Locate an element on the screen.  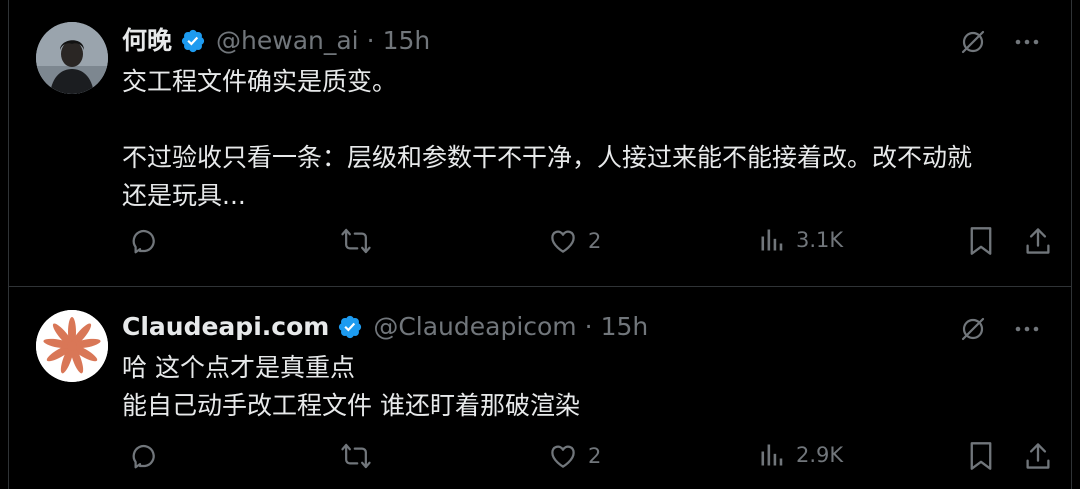
tweet-text-line: 交工程文件确实是质变。 is located at coordinates (260, 81).